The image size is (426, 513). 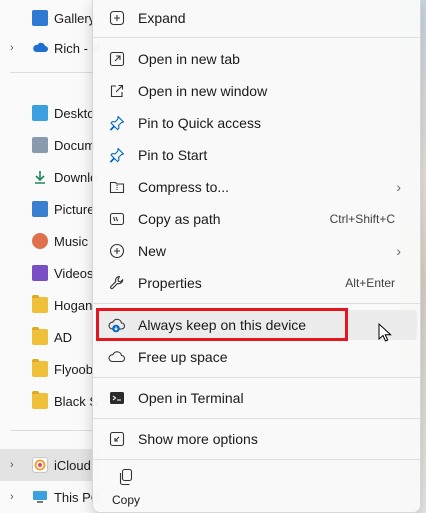 What do you see at coordinates (76, 177) in the screenshot?
I see `nav-item-label: Downlo` at bounding box center [76, 177].